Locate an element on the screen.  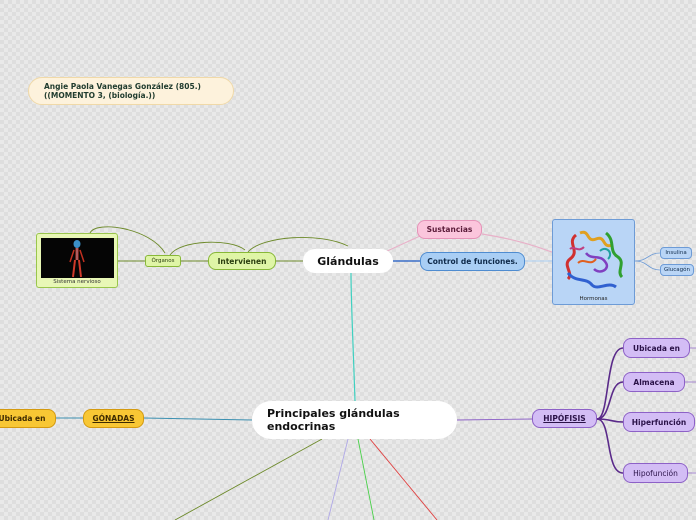
topic-hipofisis-hipofuncion: Hipofunción is located at coordinates (655, 473).